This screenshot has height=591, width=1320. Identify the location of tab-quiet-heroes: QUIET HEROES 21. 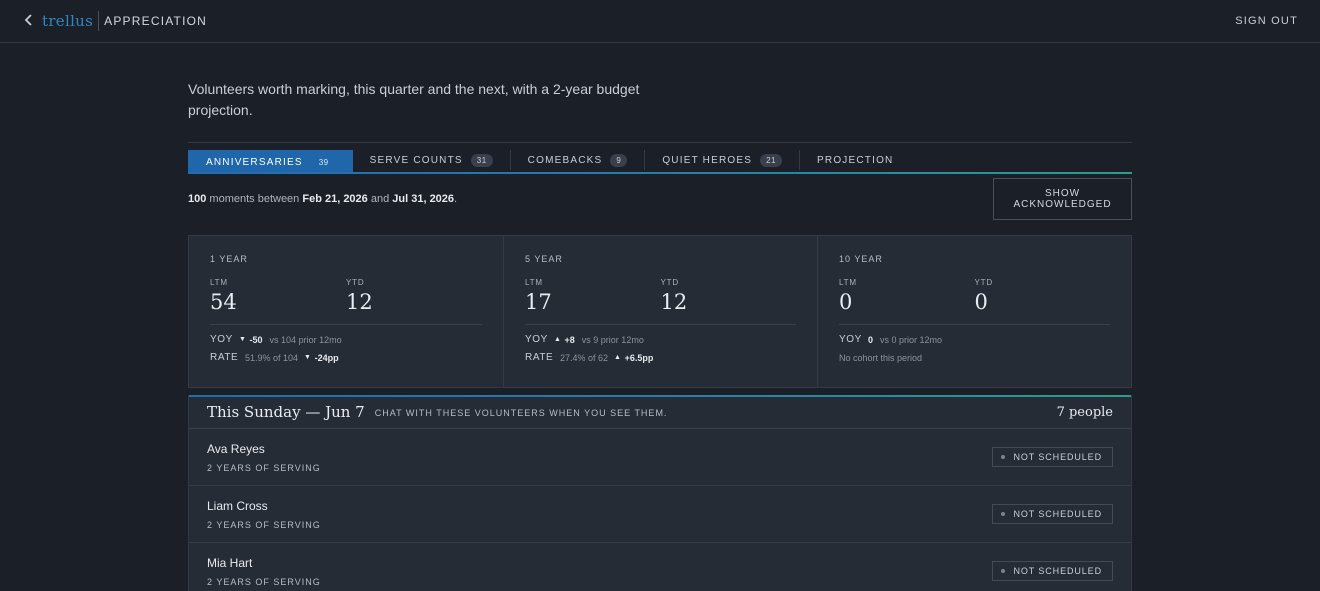
(723, 160).